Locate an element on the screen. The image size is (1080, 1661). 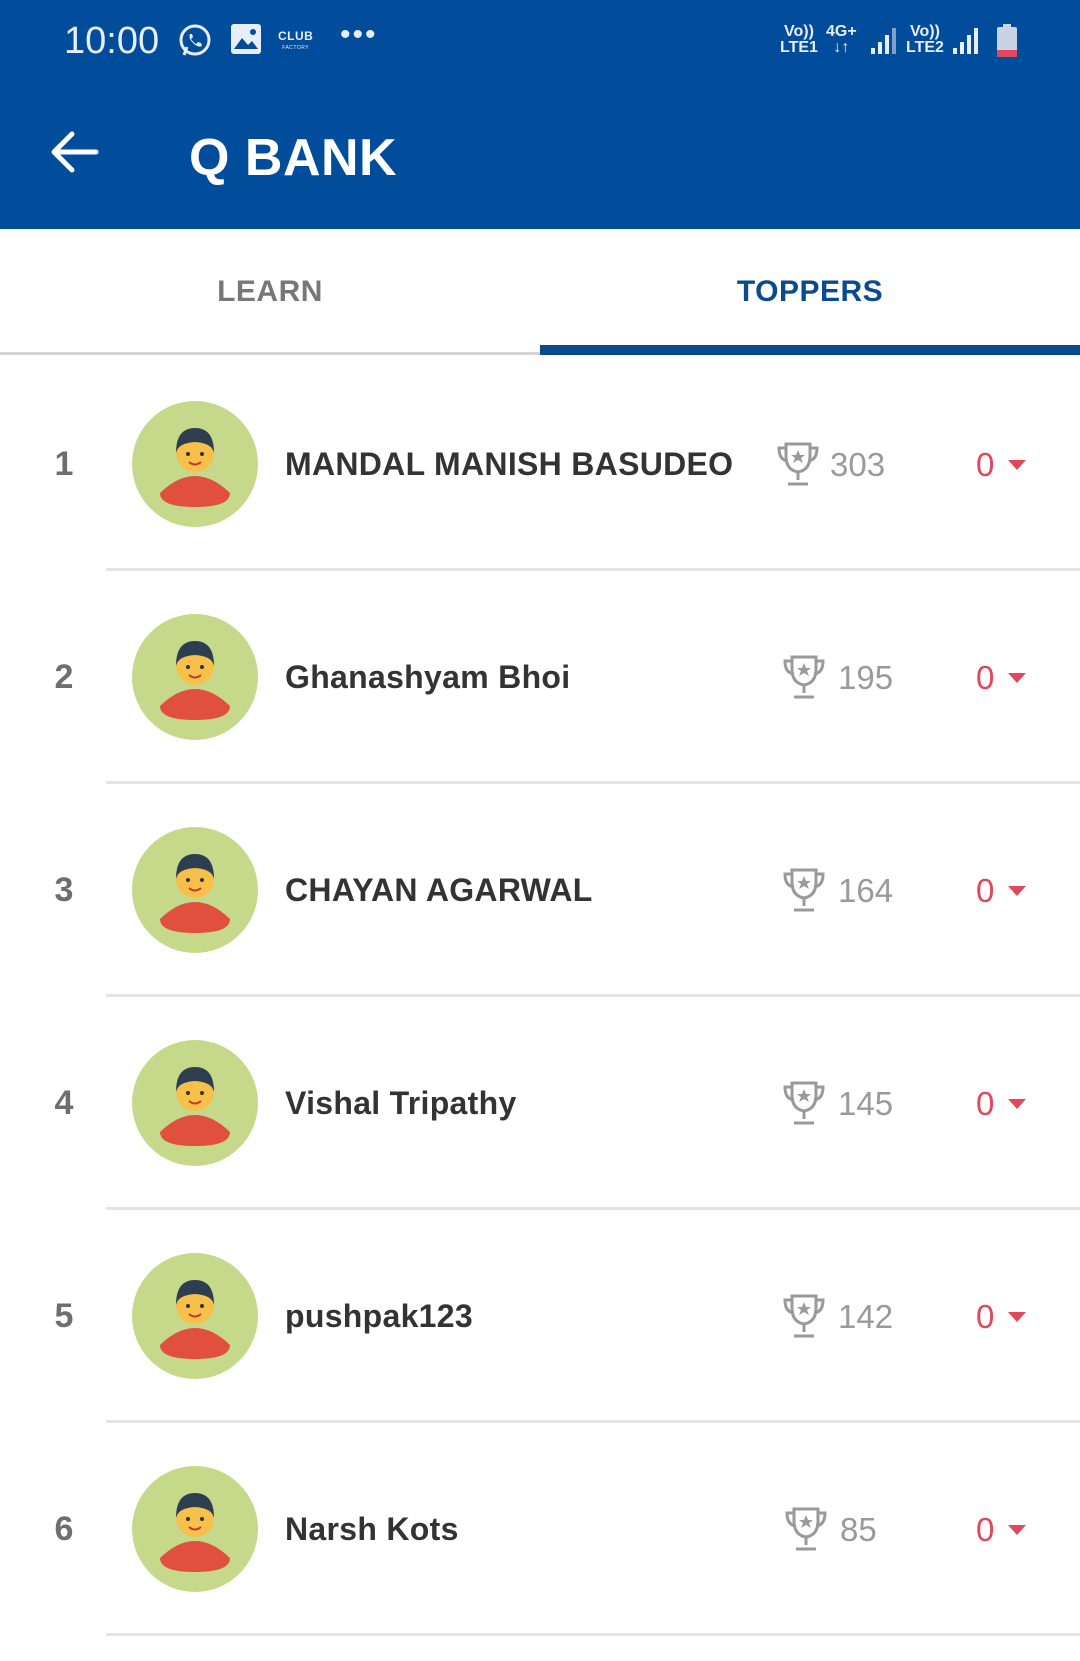
topper-row: 2 Ghanashyam Bhoi 195 0 is located at coordinates (540, 677).